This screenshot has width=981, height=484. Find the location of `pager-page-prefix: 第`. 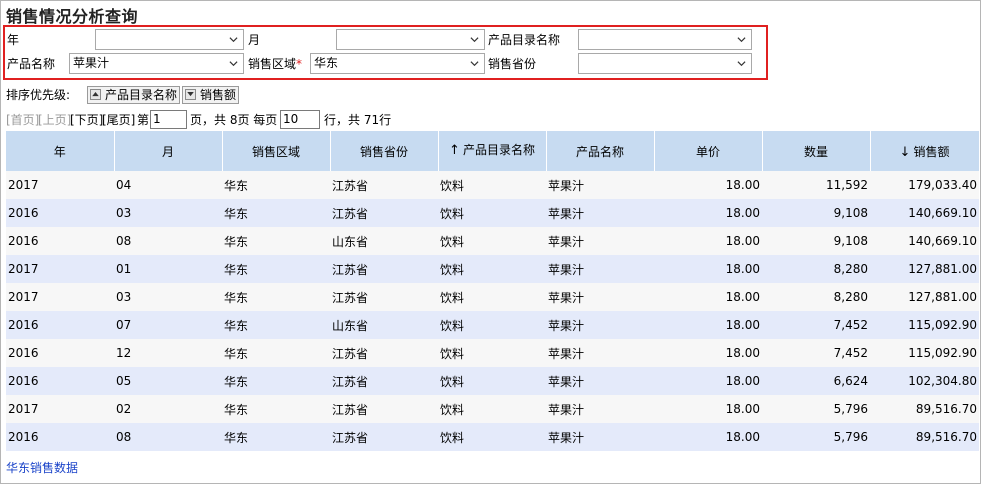

pager-page-prefix: 第 is located at coordinates (143, 120).